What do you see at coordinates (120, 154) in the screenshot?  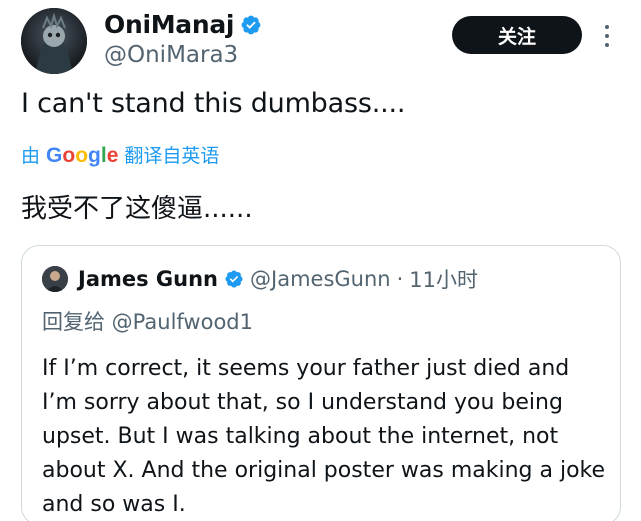 I see `translate-attribution: 由 Google 翻译自英语` at bounding box center [120, 154].